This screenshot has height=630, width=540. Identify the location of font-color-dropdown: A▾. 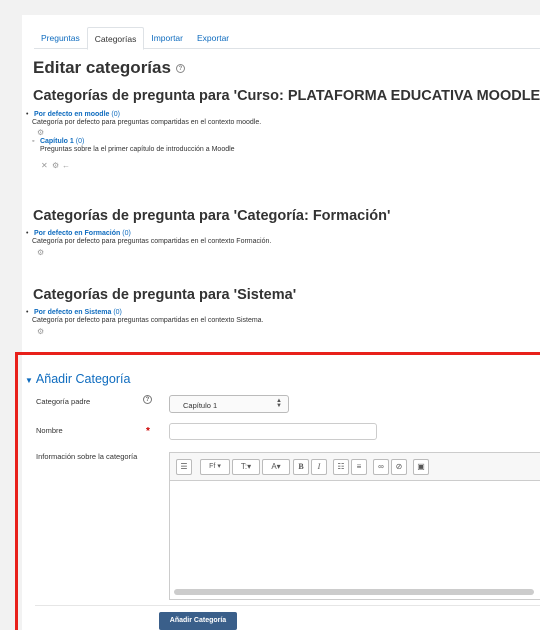
(276, 467).